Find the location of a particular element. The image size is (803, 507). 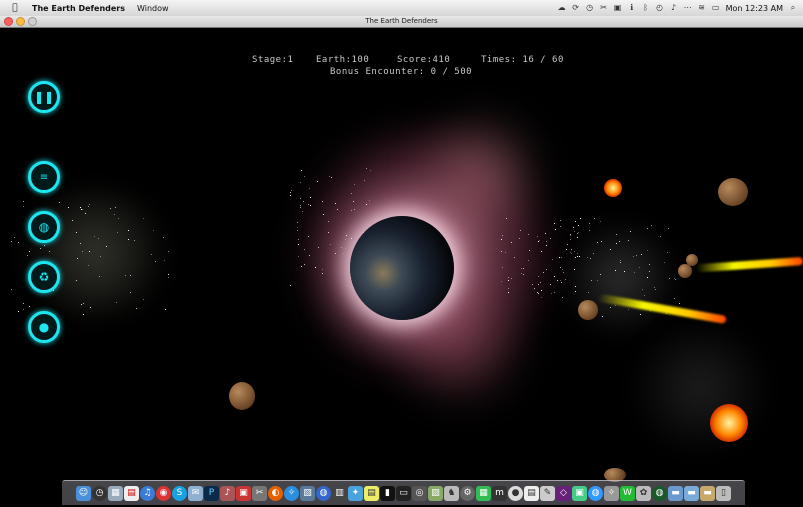

zoom-window-button is located at coordinates (32, 21).